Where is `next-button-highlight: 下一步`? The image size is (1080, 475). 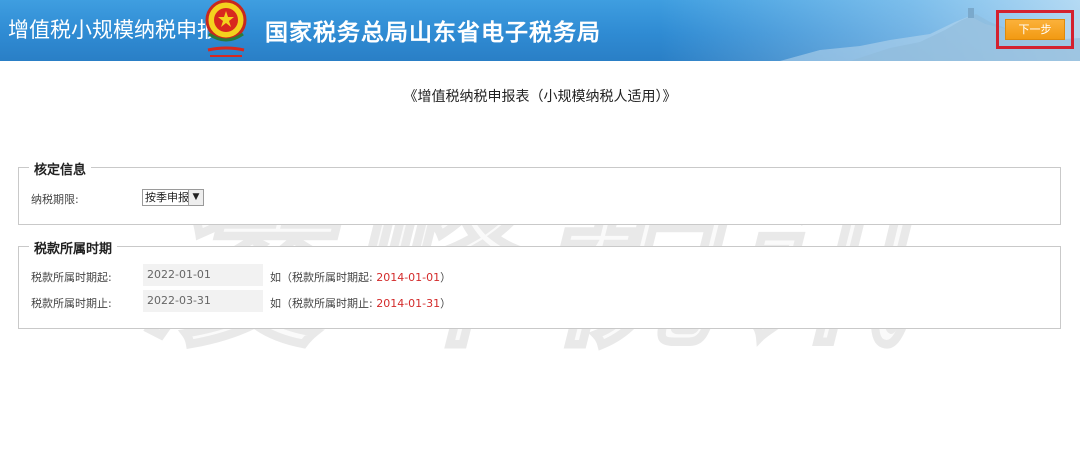
next-button-highlight: 下一步 is located at coordinates (1035, 29).